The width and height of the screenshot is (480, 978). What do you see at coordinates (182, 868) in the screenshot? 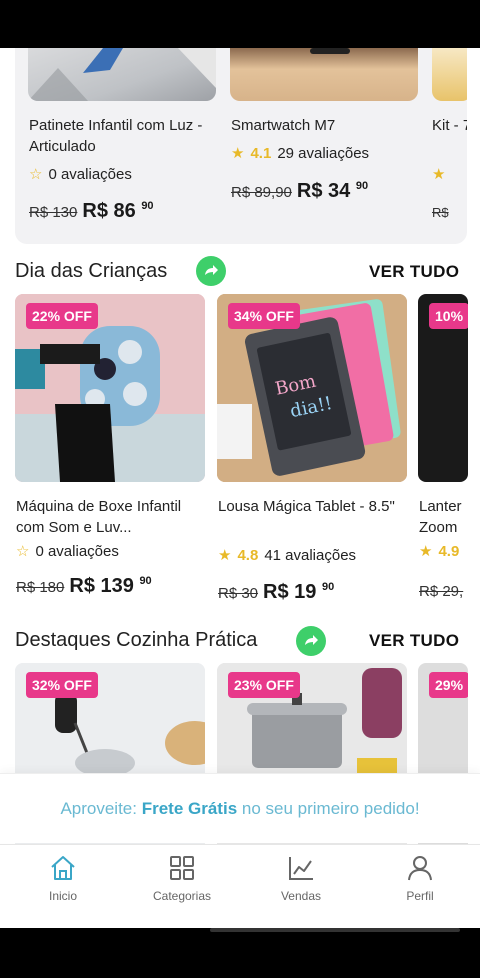
I see `grid-icon` at bounding box center [182, 868].